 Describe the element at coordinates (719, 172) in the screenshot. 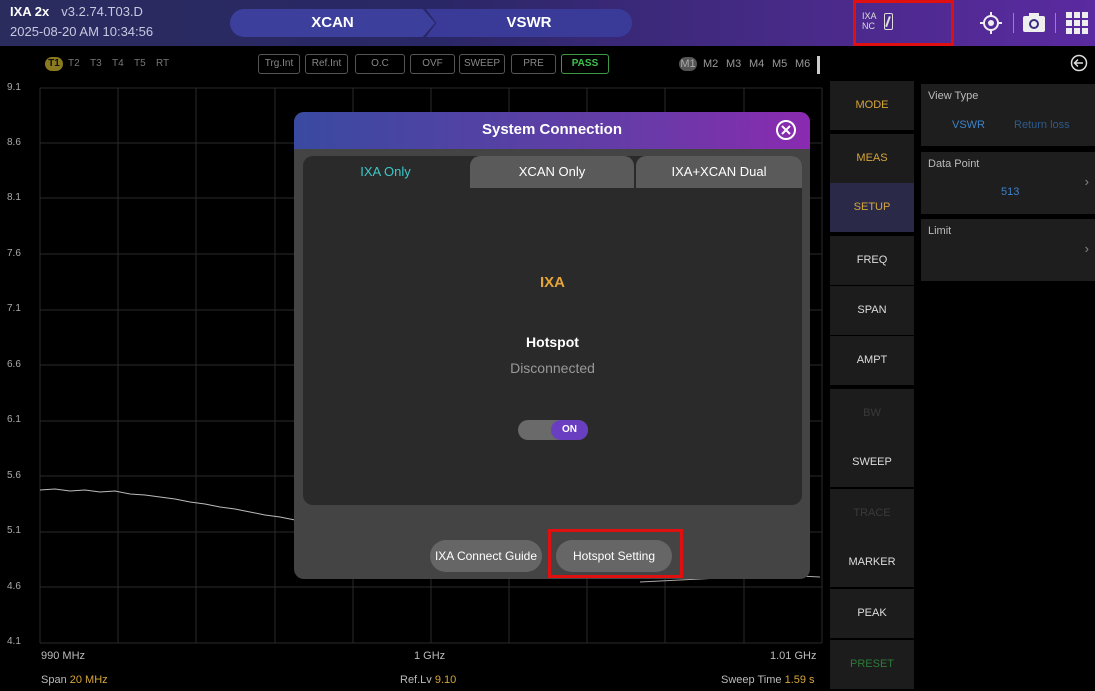

I see `tab-ixa-xcan-dual: IXA+XCAN Dual` at that location.